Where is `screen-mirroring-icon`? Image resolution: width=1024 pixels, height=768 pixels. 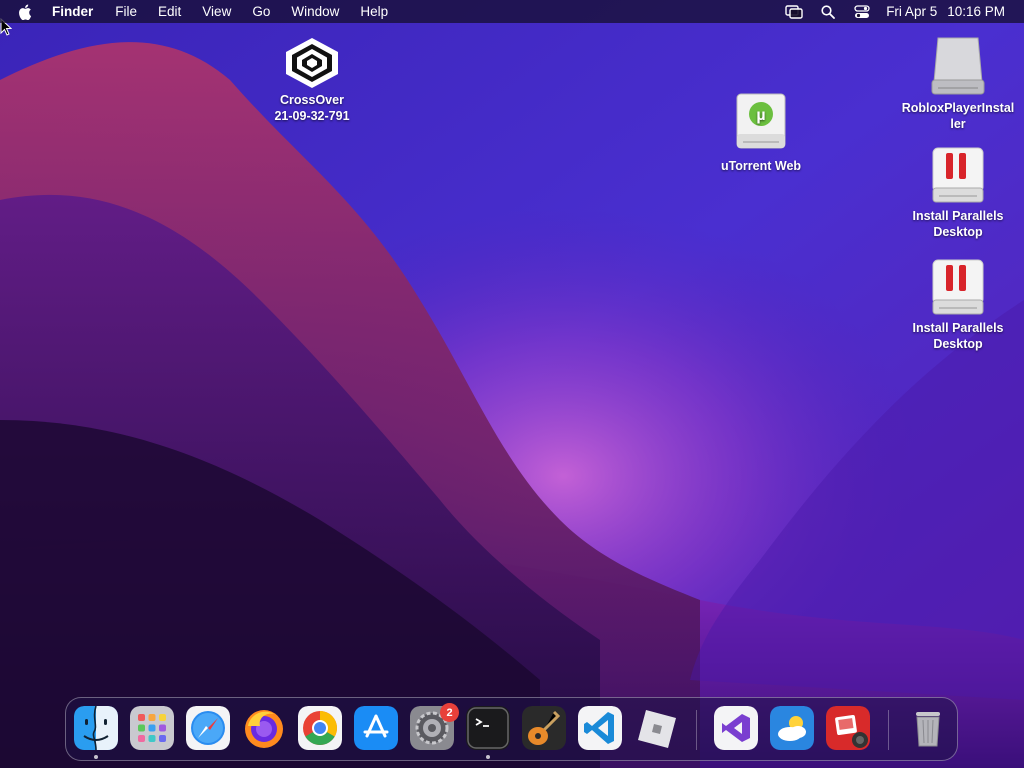
screen-mirroring-icon is located at coordinates (794, 12).